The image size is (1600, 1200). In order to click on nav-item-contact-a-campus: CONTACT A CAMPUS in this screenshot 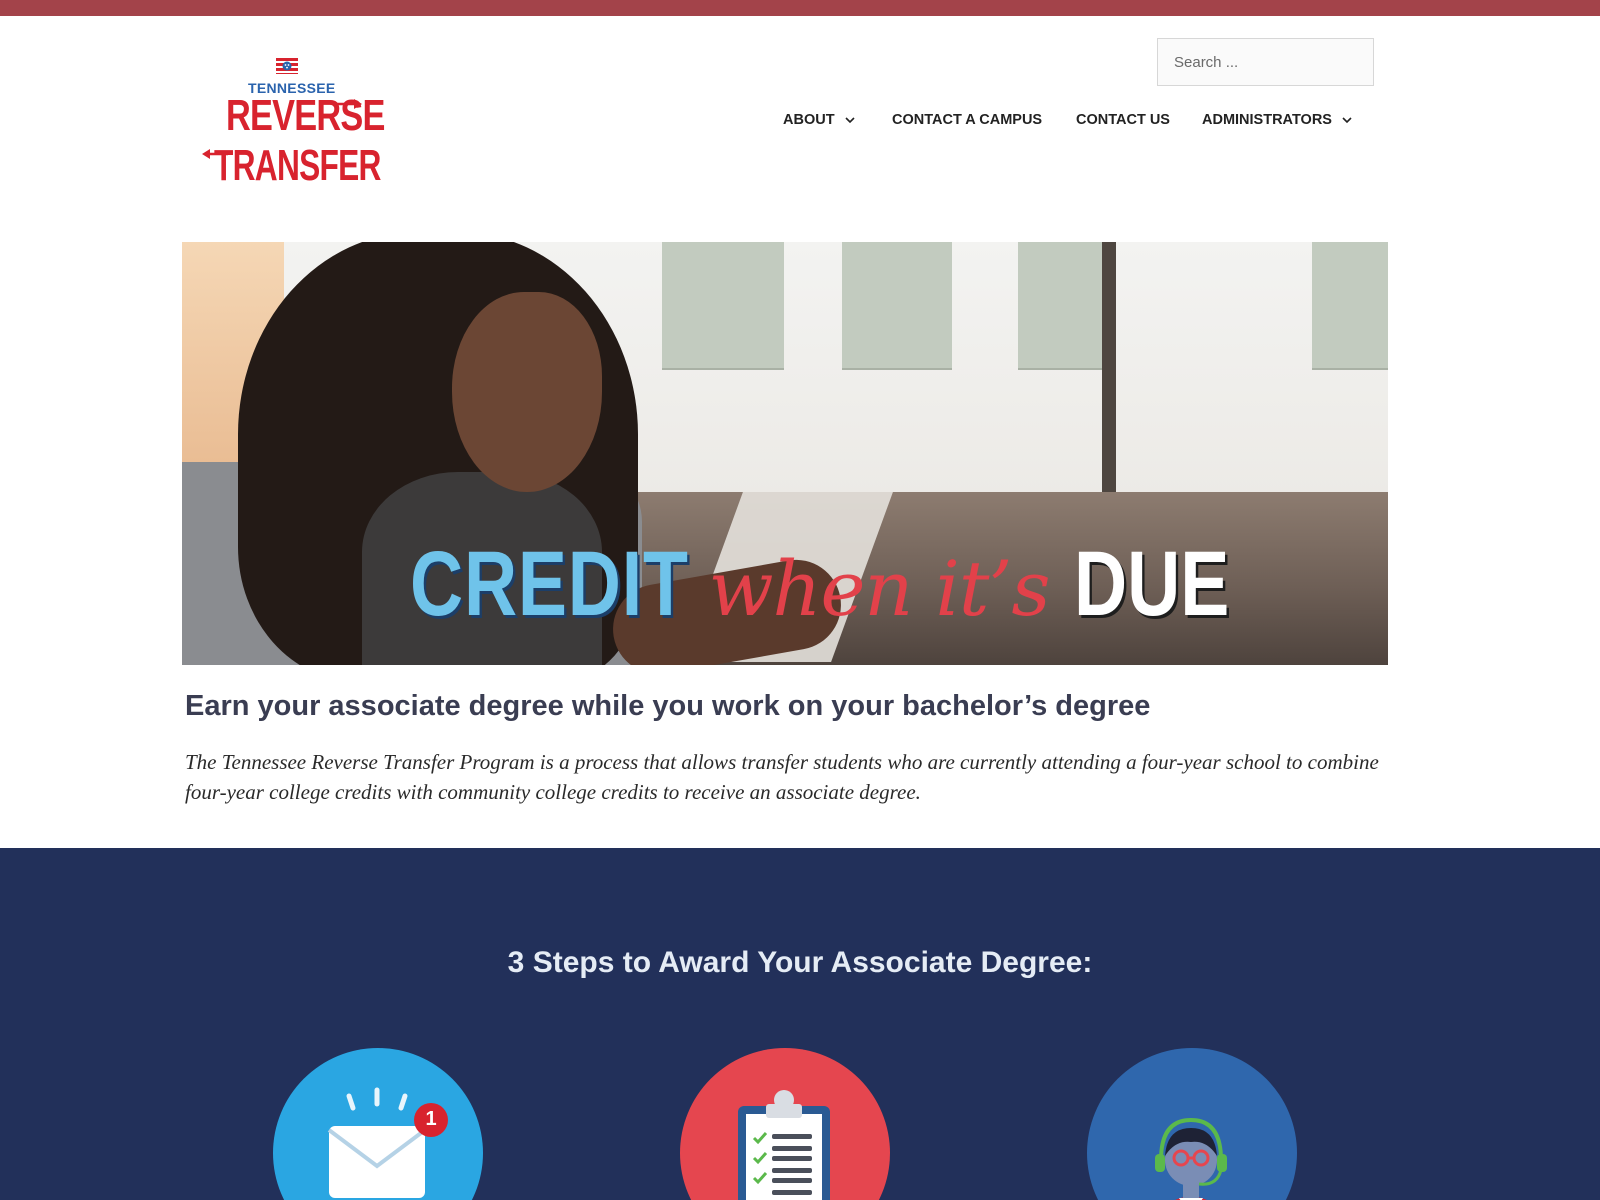, I will do `click(967, 120)`.